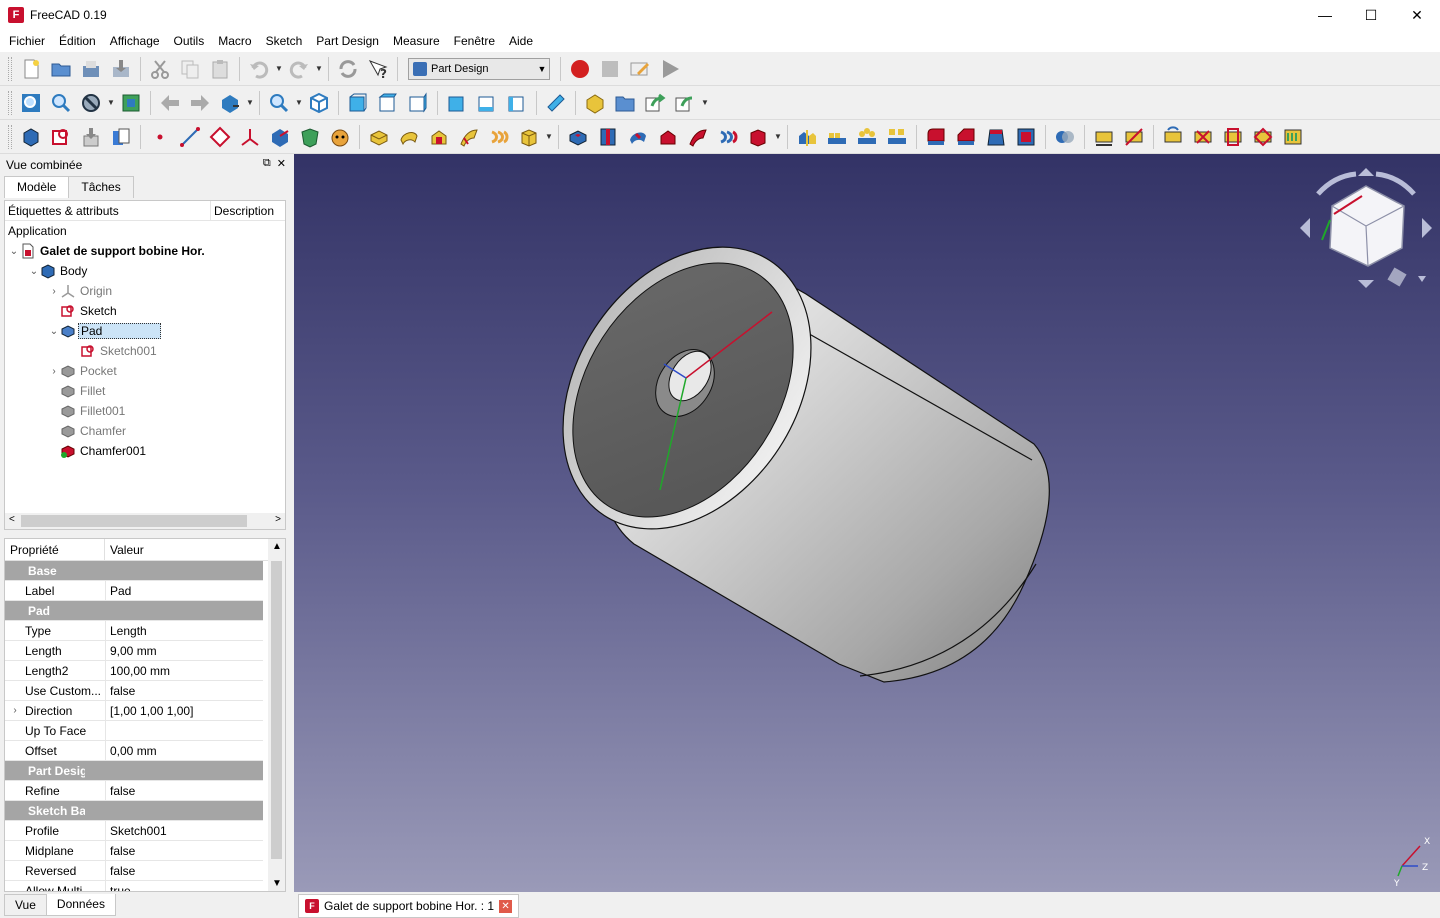 The width and height of the screenshot is (1440, 918). What do you see at coordinates (1366, 172) in the screenshot?
I see `nav-up-arrow-icon` at bounding box center [1366, 172].